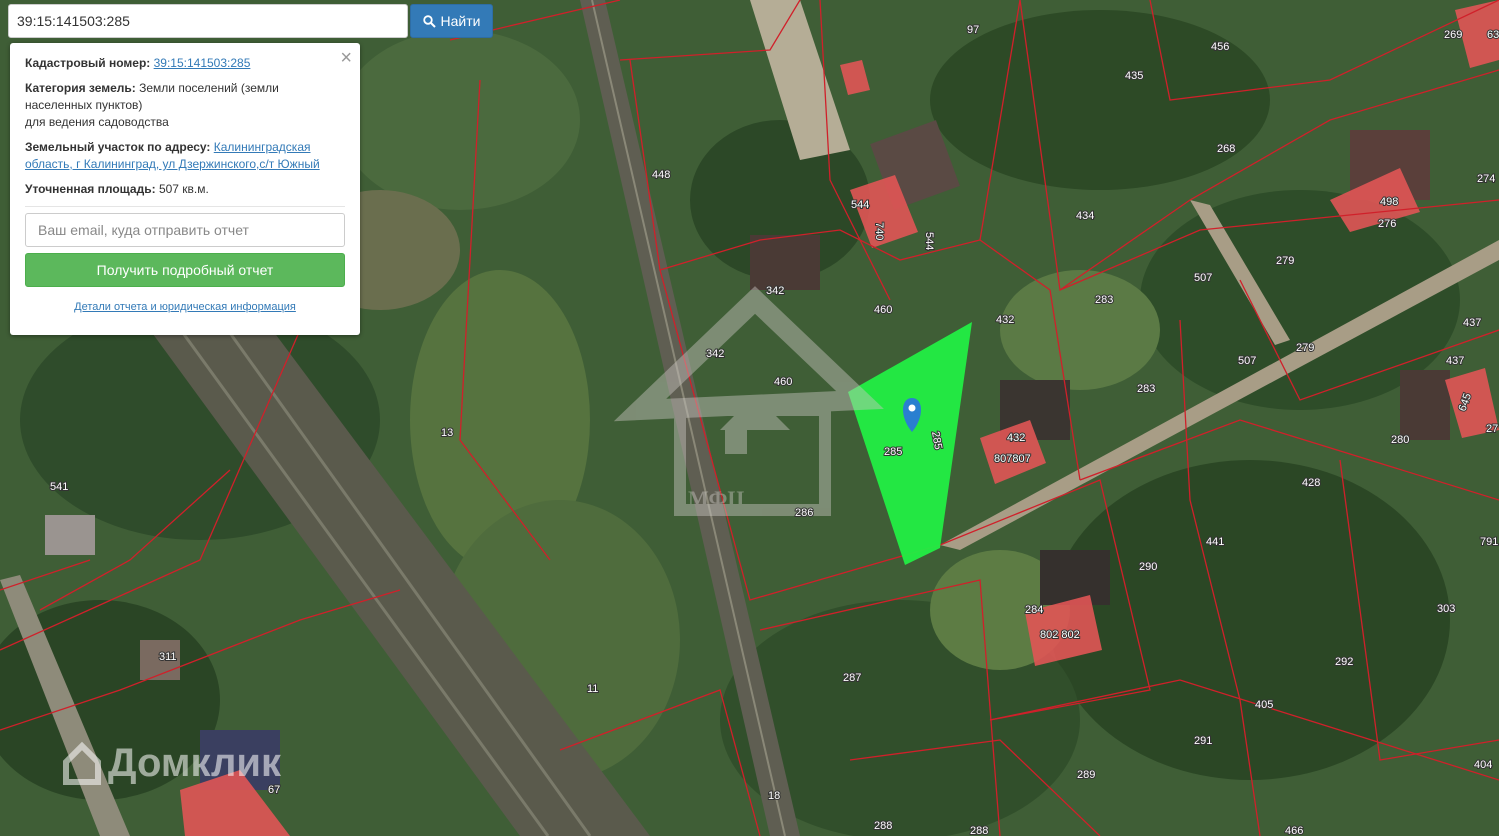 This screenshot has height=836, width=1499. What do you see at coordinates (1060, 635) in the screenshot?
I see `parcel-number-label: 802 802` at bounding box center [1060, 635].